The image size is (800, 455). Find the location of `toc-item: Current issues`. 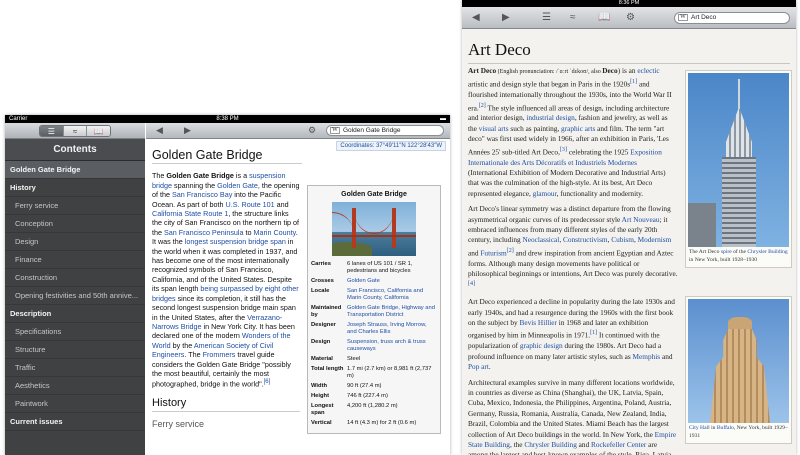

toc-item: Current issues is located at coordinates (75, 422).